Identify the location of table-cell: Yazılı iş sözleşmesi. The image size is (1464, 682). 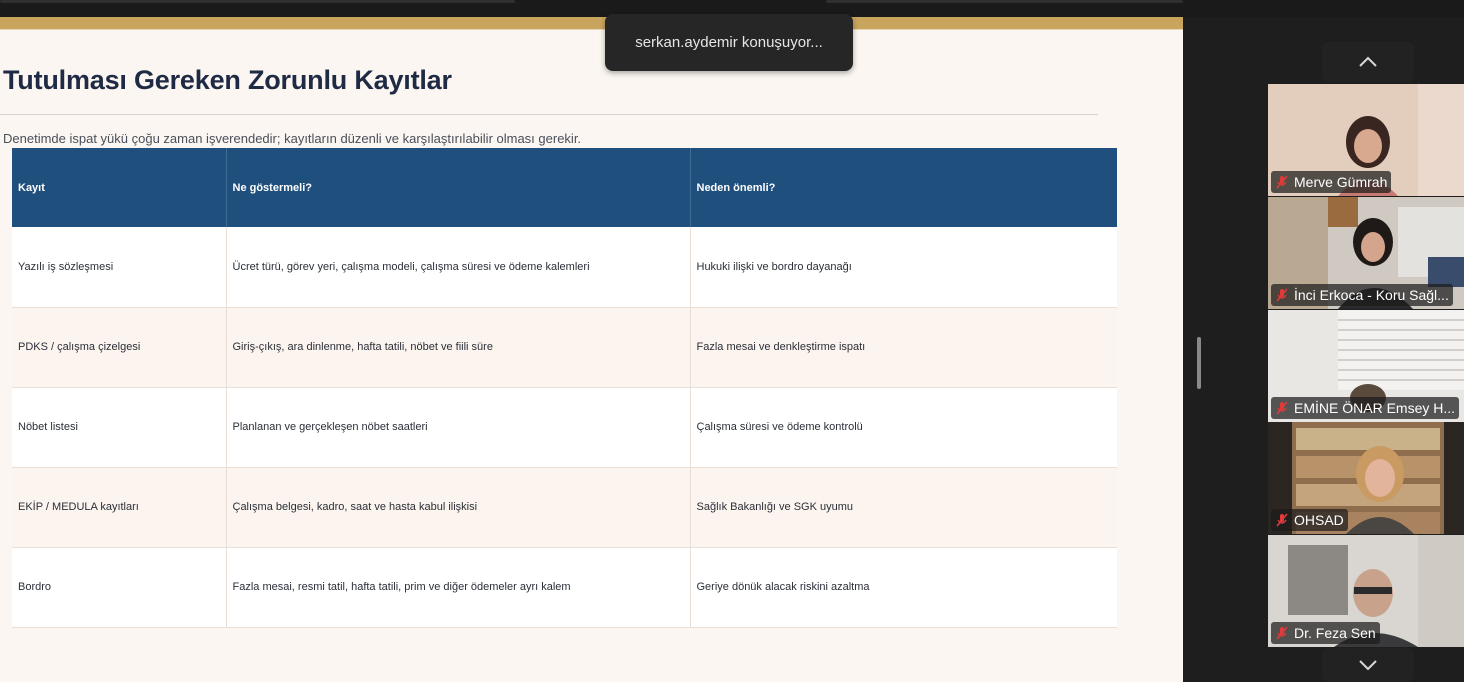
(119, 267).